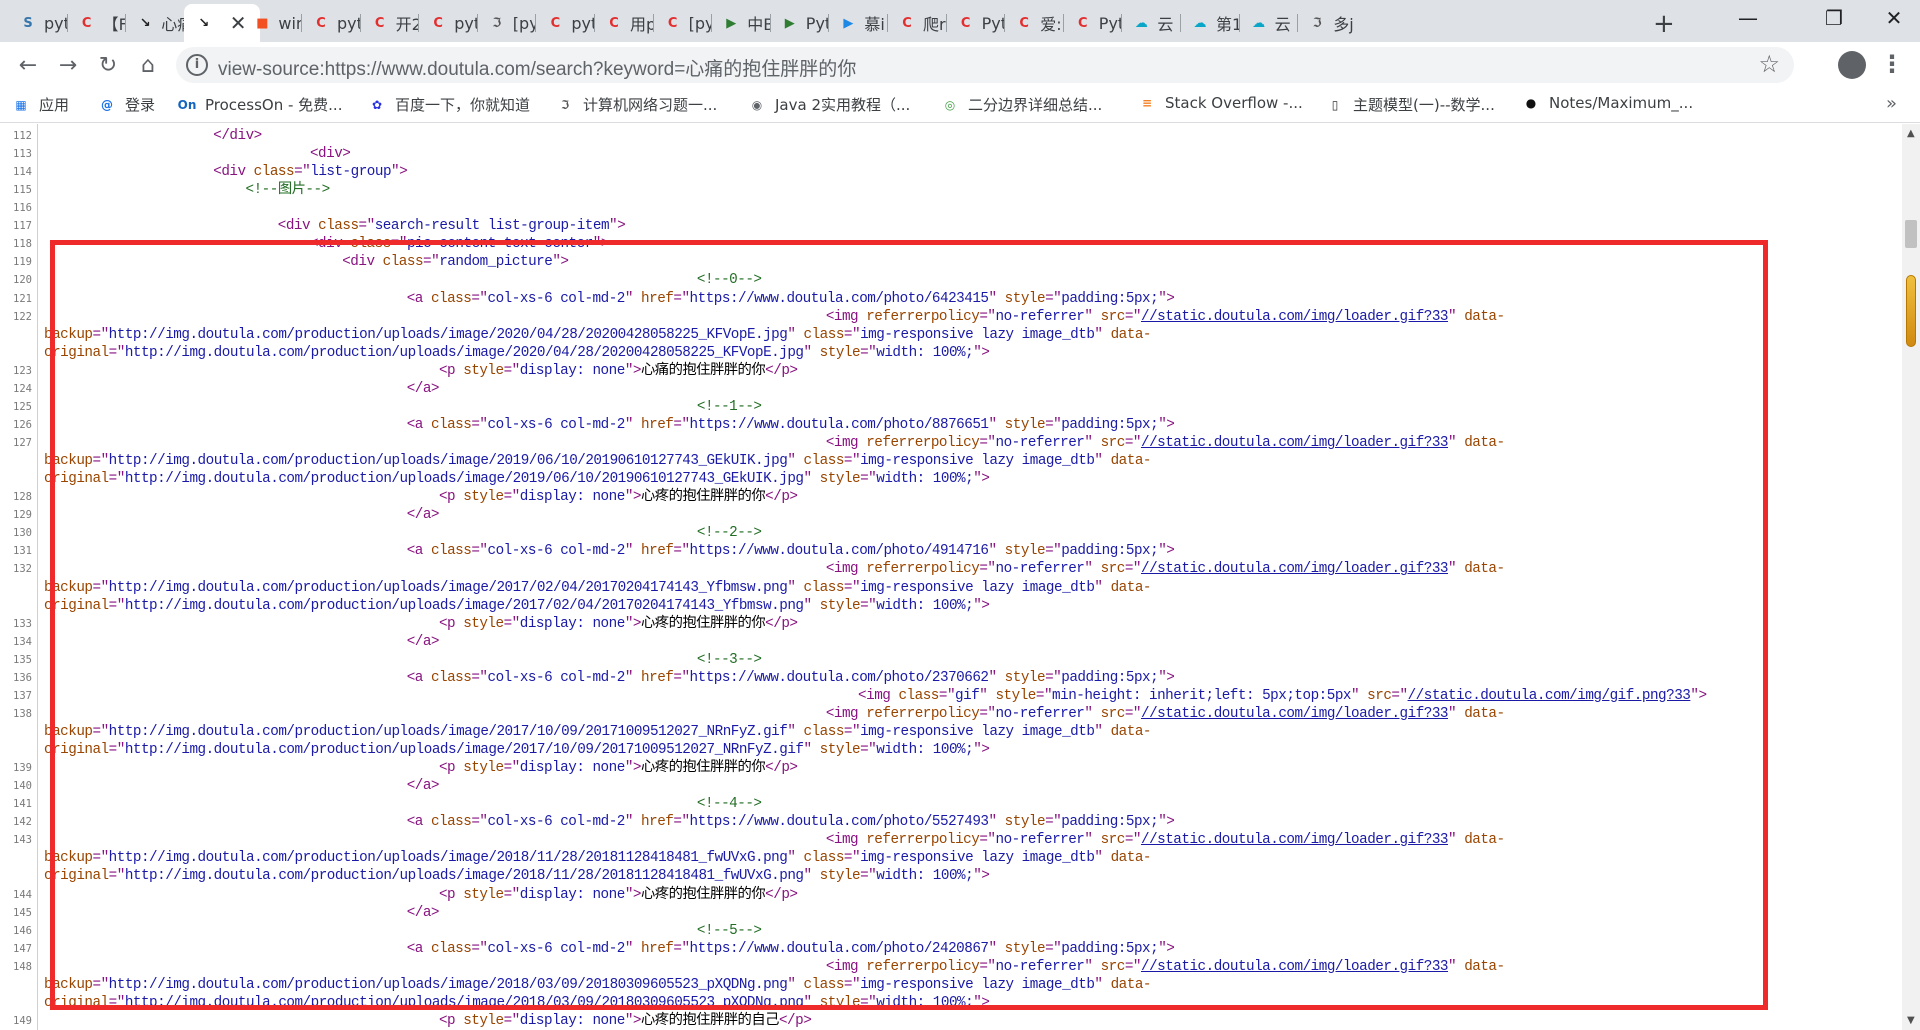  Describe the element at coordinates (703, 894) in the screenshot. I see `source-token: 心疼的抱住胖胖的你` at that location.